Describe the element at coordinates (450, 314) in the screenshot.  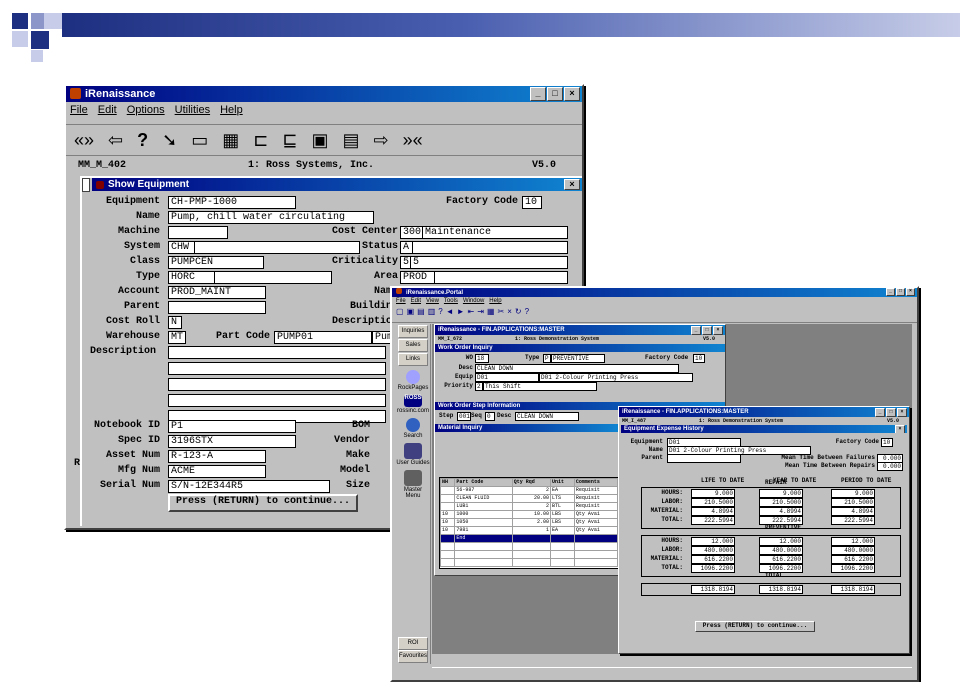
I see `back-icon: ◄` at that location.